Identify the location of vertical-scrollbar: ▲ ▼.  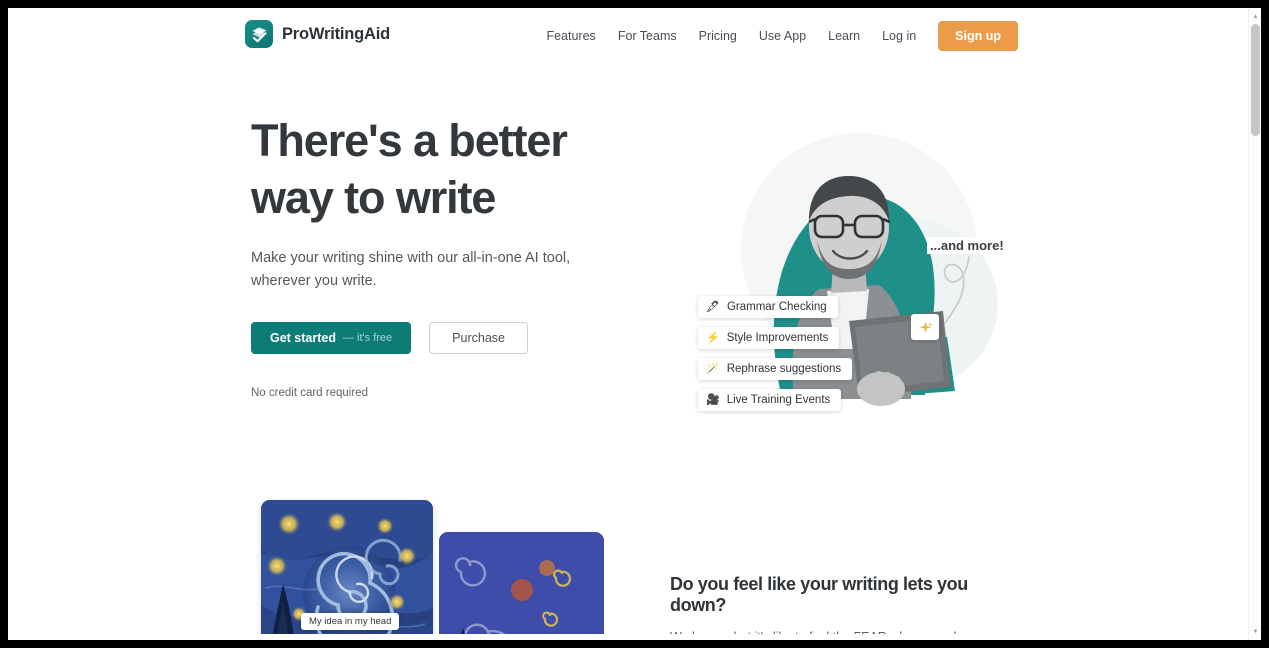
(1254, 324).